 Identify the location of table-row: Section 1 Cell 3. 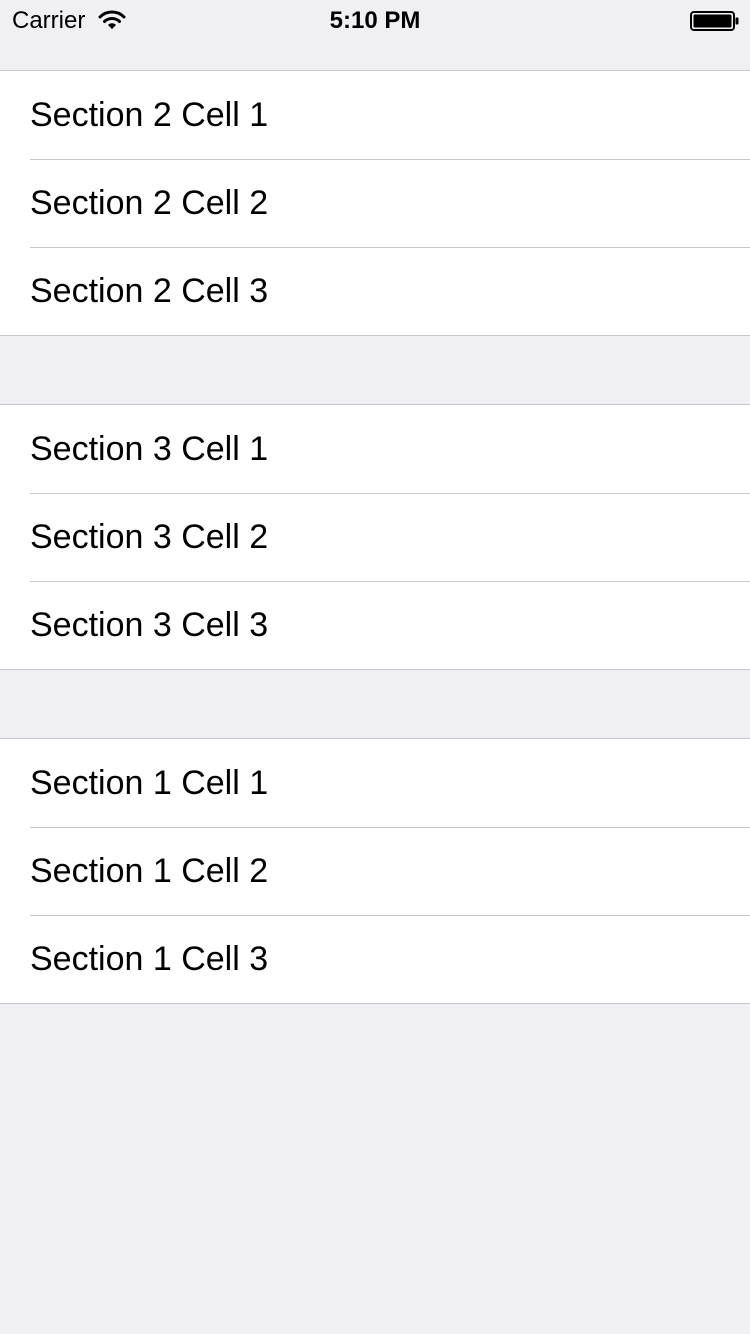
(375, 959).